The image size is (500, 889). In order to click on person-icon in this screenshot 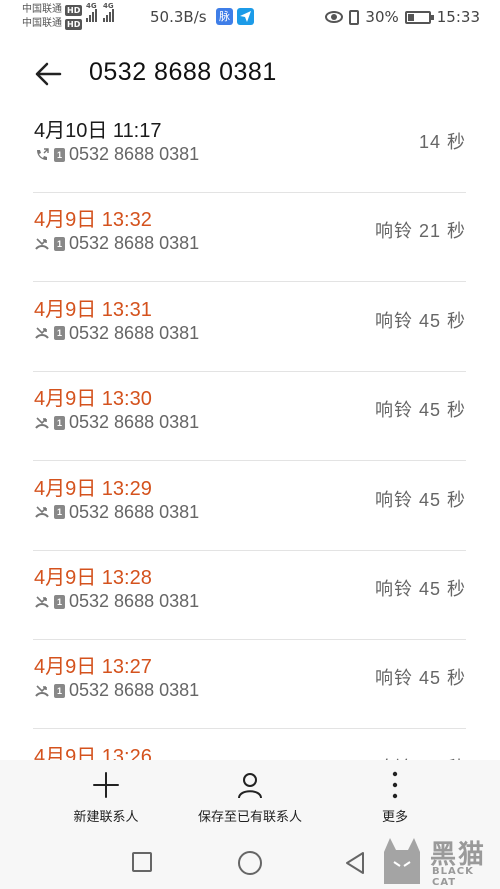, I will do `click(250, 786)`.